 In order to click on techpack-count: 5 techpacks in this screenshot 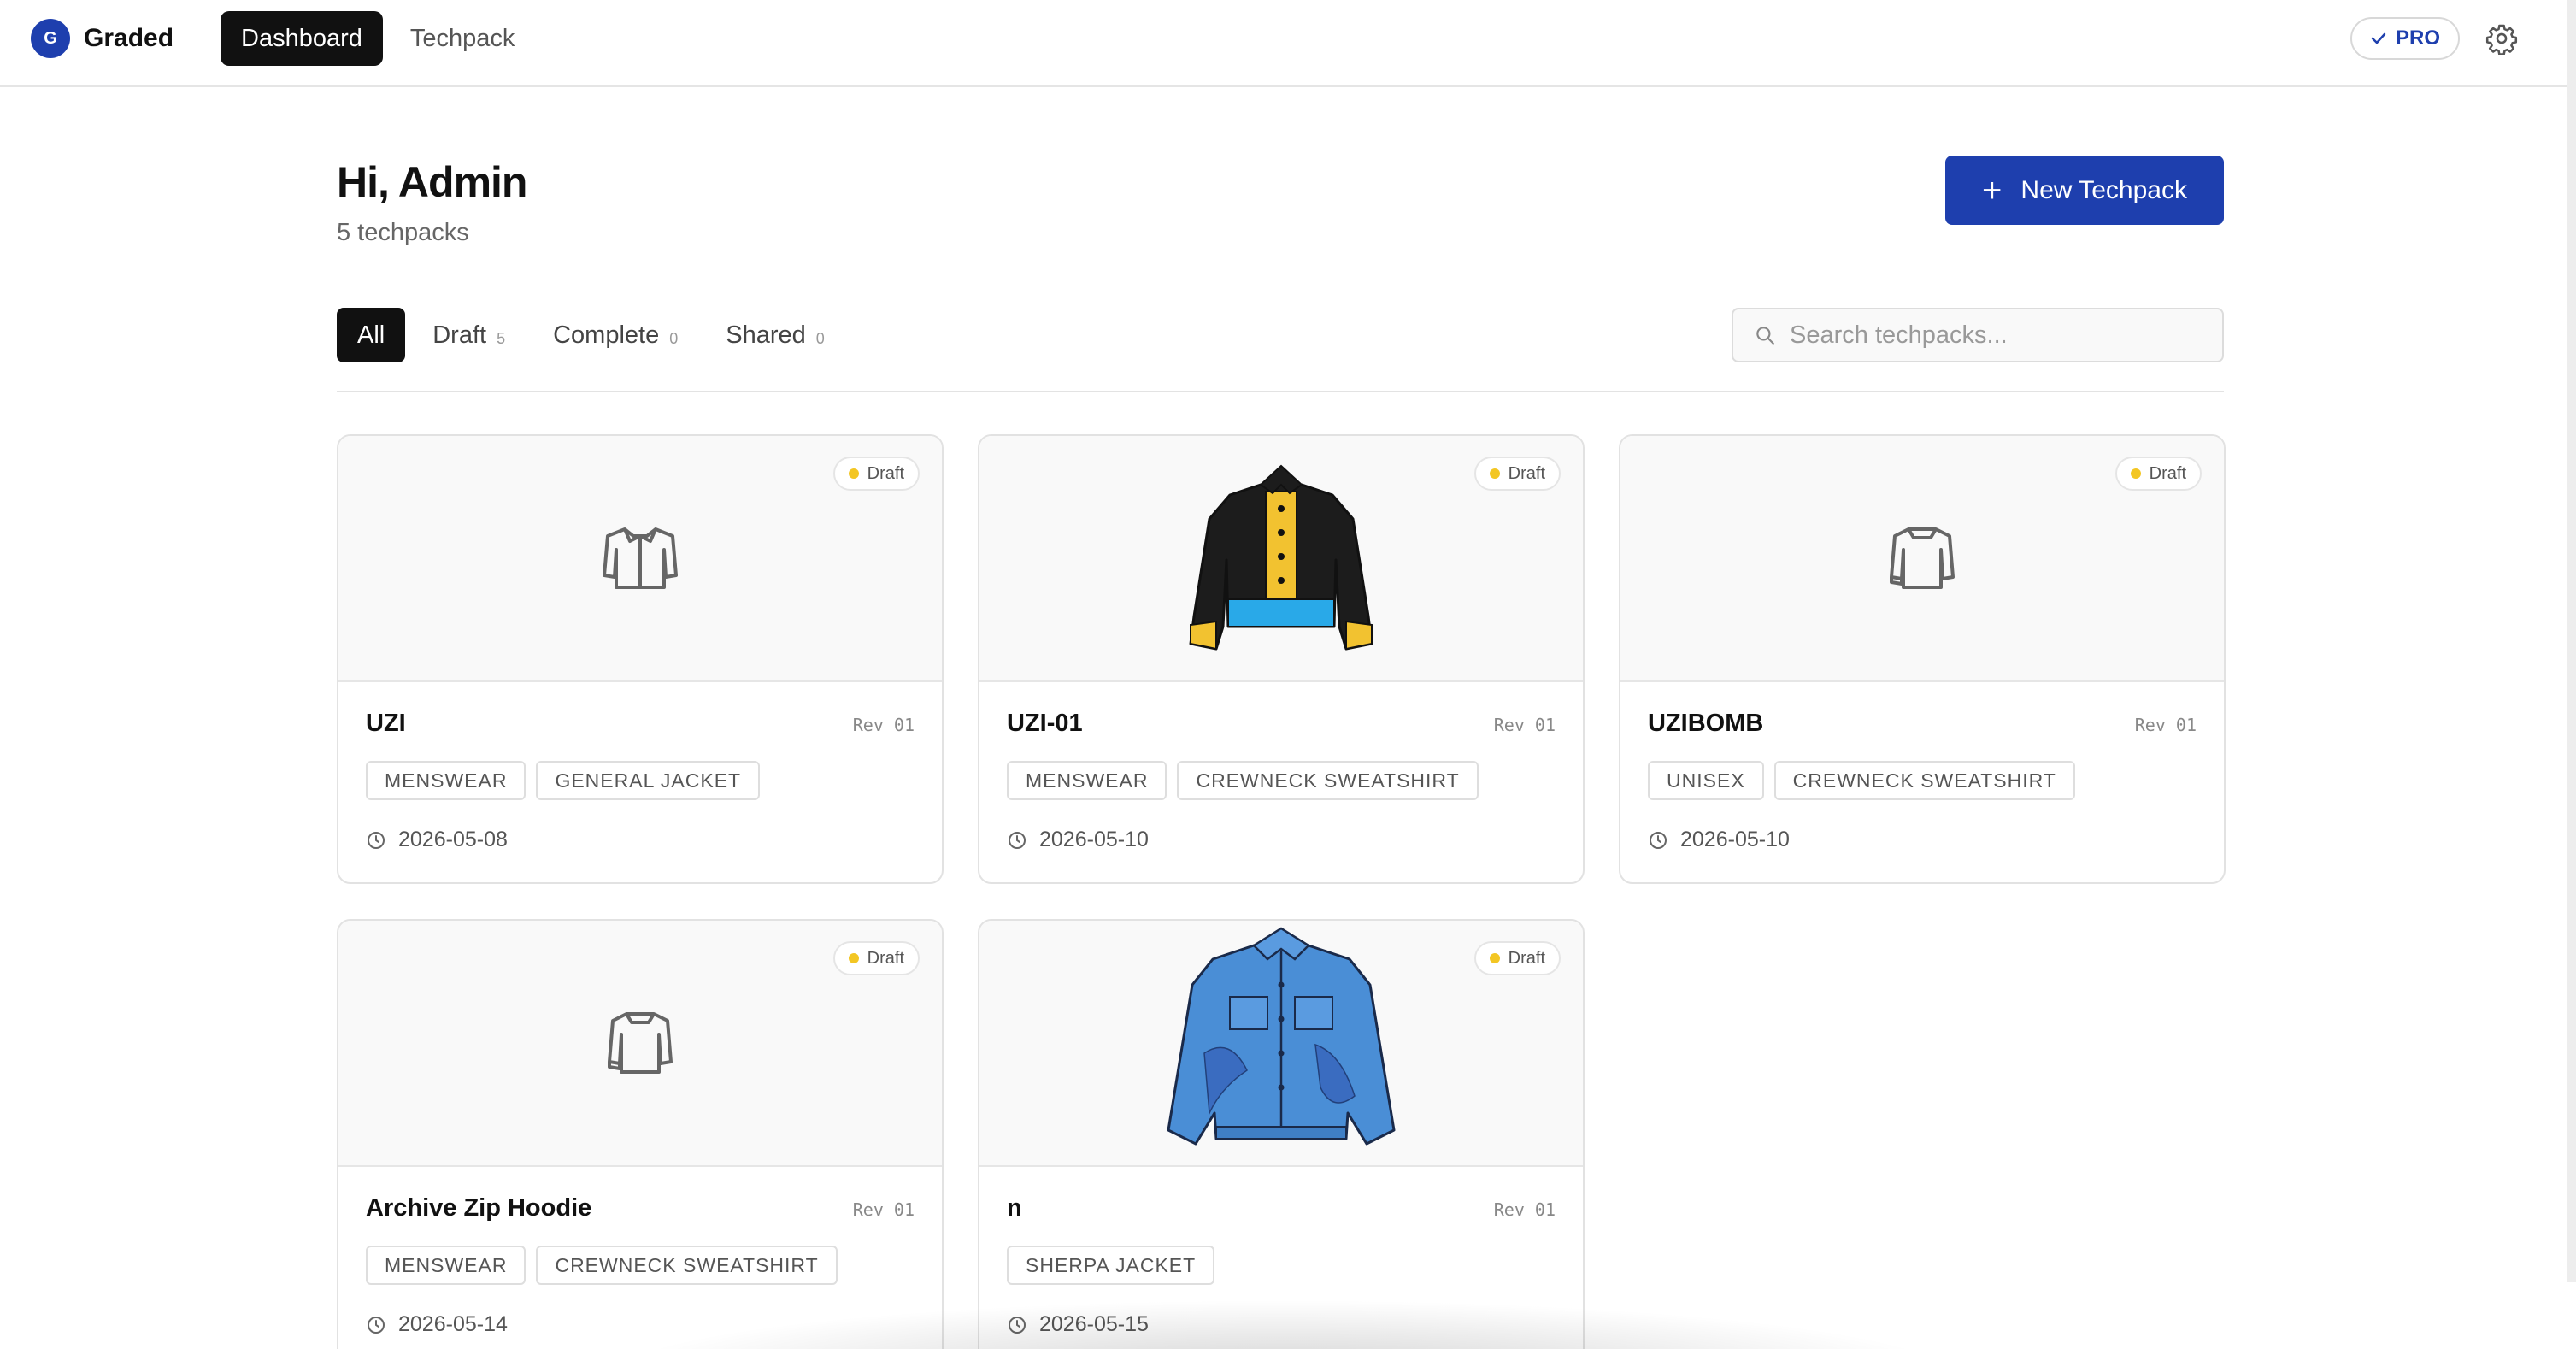, I will do `click(403, 232)`.